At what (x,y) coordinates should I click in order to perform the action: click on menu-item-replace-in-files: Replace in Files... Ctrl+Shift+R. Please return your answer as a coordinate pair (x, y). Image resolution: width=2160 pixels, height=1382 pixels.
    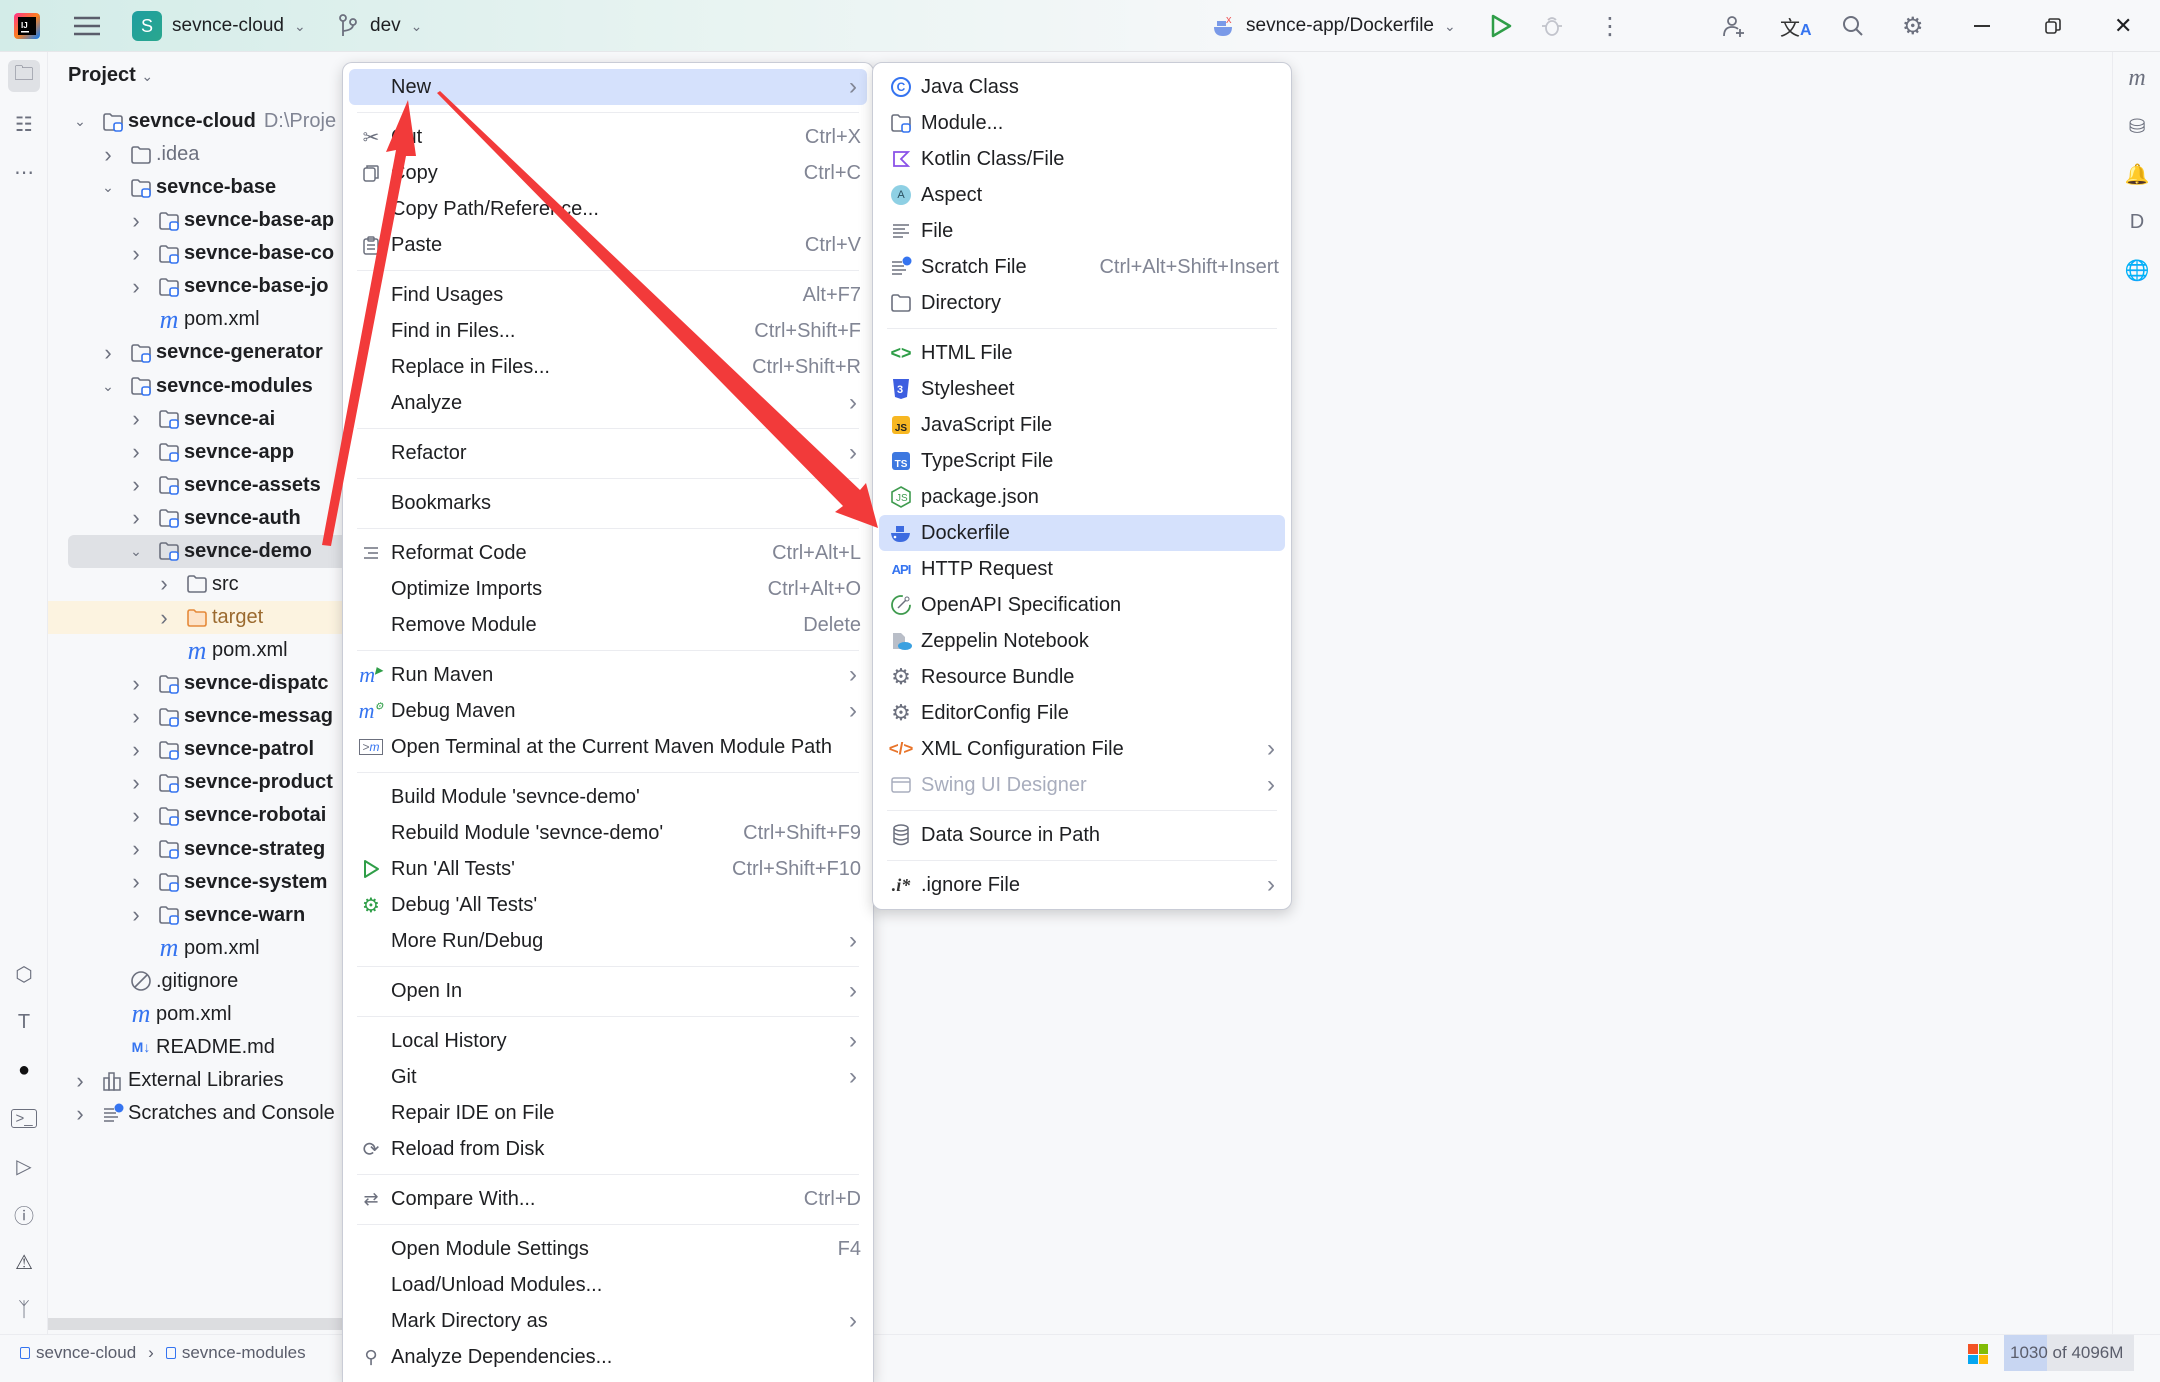
    Looking at the image, I should click on (608, 367).